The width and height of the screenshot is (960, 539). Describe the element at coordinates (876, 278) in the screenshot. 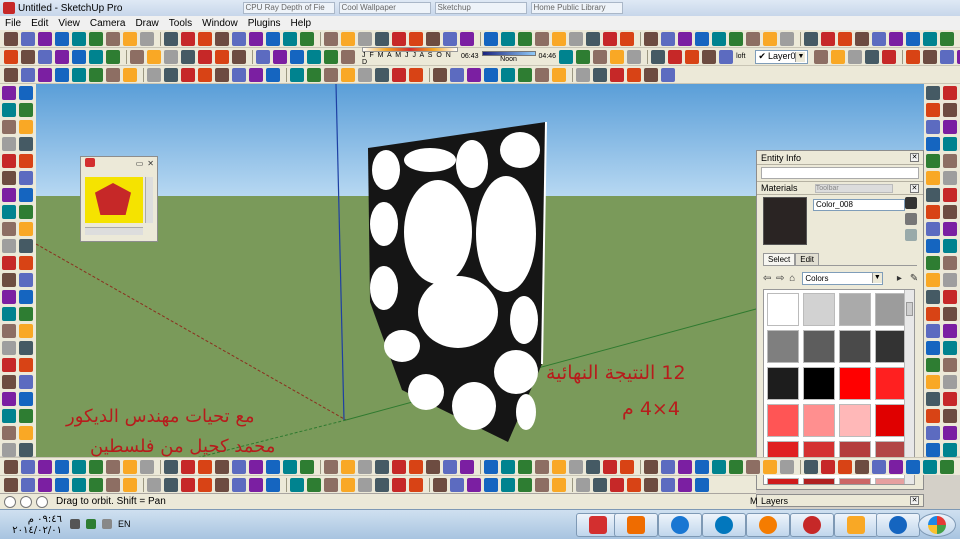

I see `chevron-down-icon: ▼` at that location.